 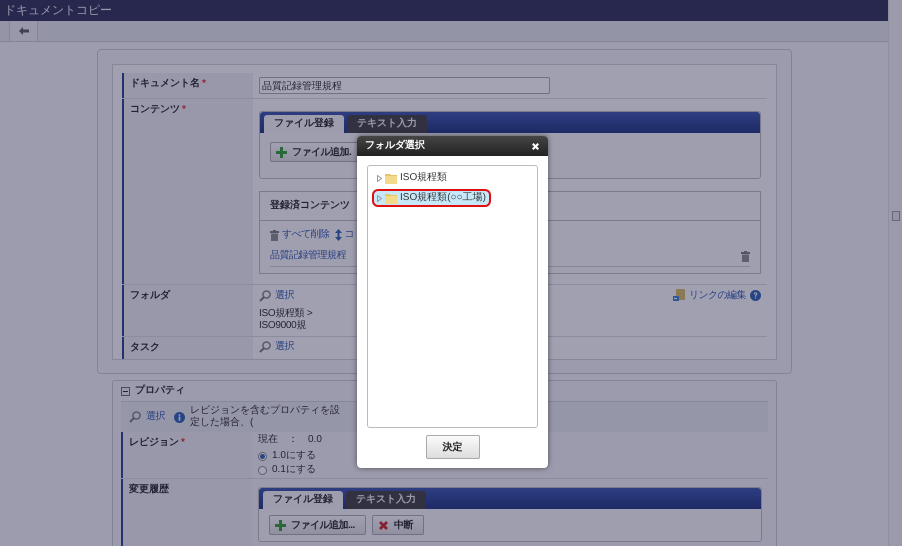 What do you see at coordinates (398, 525) in the screenshot?
I see `cancel-button: 中断` at bounding box center [398, 525].